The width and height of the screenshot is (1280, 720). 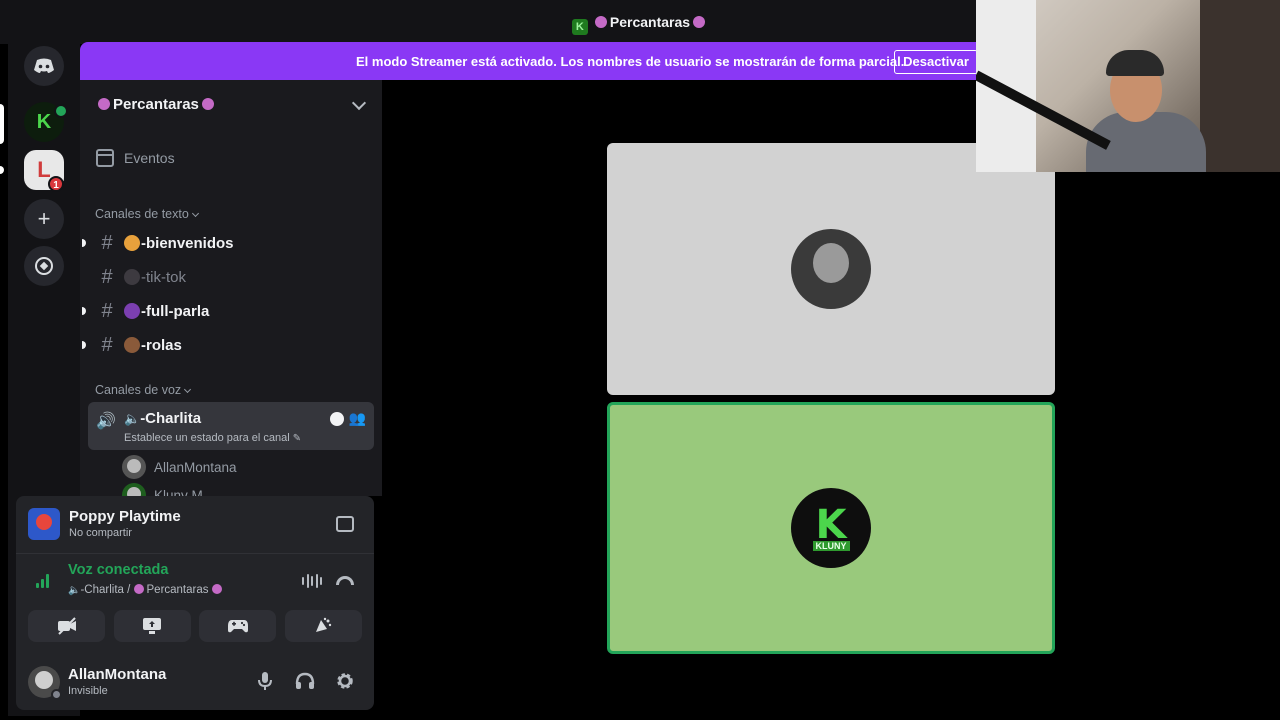 I want to click on voice-connected-label: Voz conectada, so click(x=118, y=570).